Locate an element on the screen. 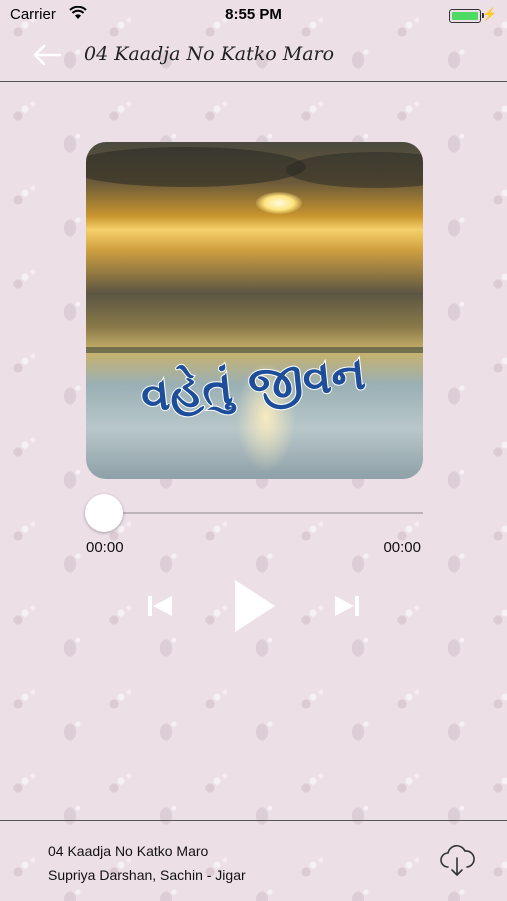 The image size is (507, 901). page-title: 04 Kaadja No Katko Maro is located at coordinates (209, 54).